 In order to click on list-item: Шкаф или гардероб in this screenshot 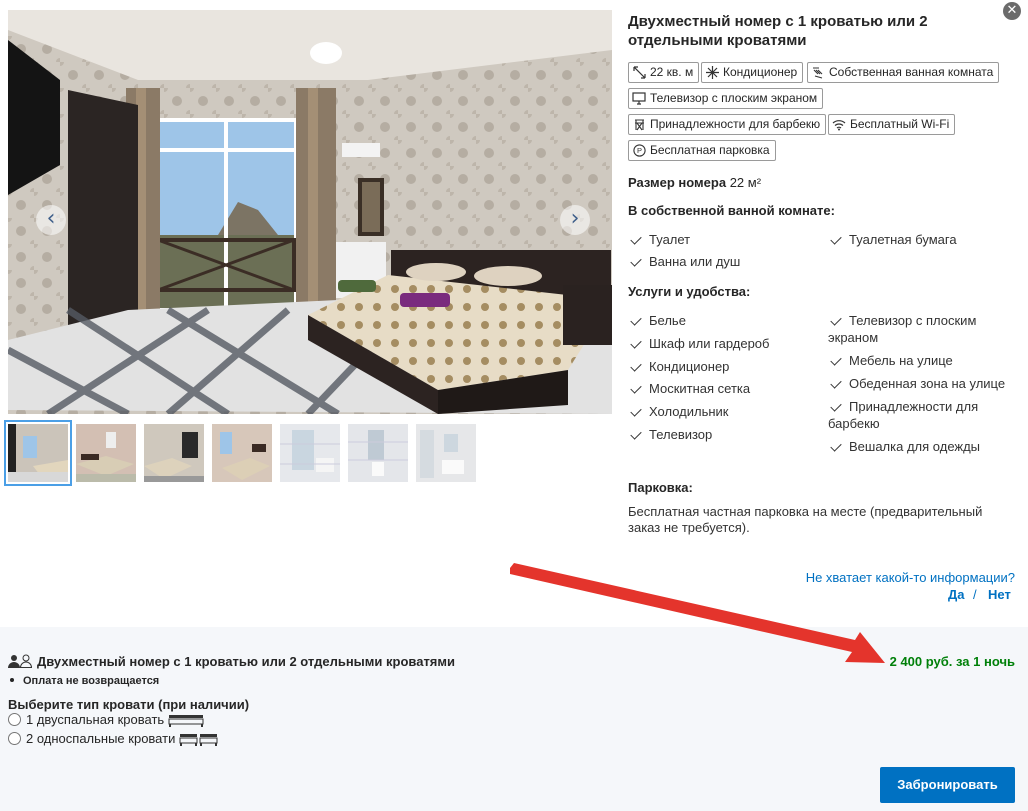, I will do `click(723, 343)`.